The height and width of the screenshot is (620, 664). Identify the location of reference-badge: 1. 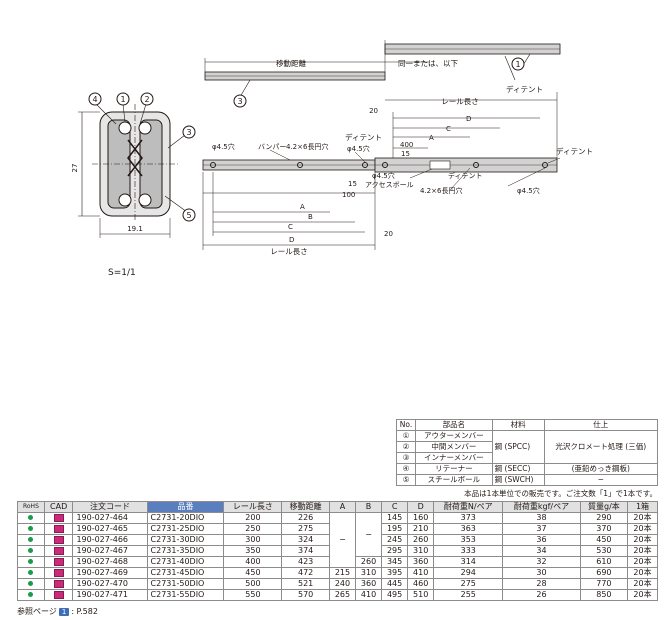
(64, 612).